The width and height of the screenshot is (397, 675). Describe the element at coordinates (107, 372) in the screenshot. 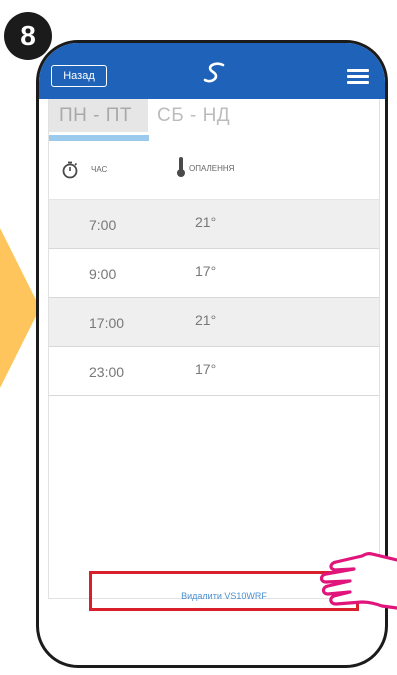

I see `row-time: 23:00` at that location.